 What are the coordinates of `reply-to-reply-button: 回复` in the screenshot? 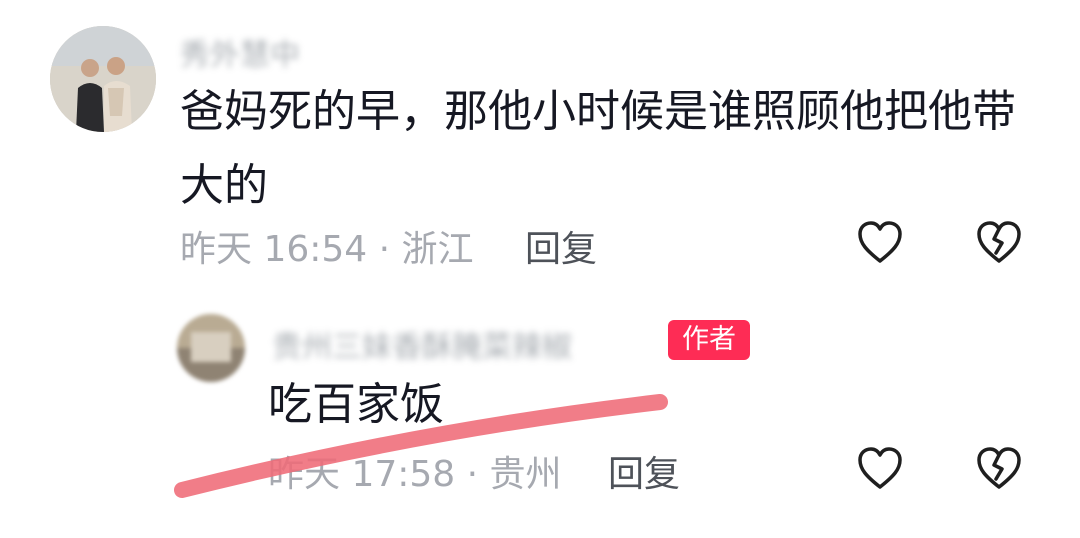 It's located at (644, 471).